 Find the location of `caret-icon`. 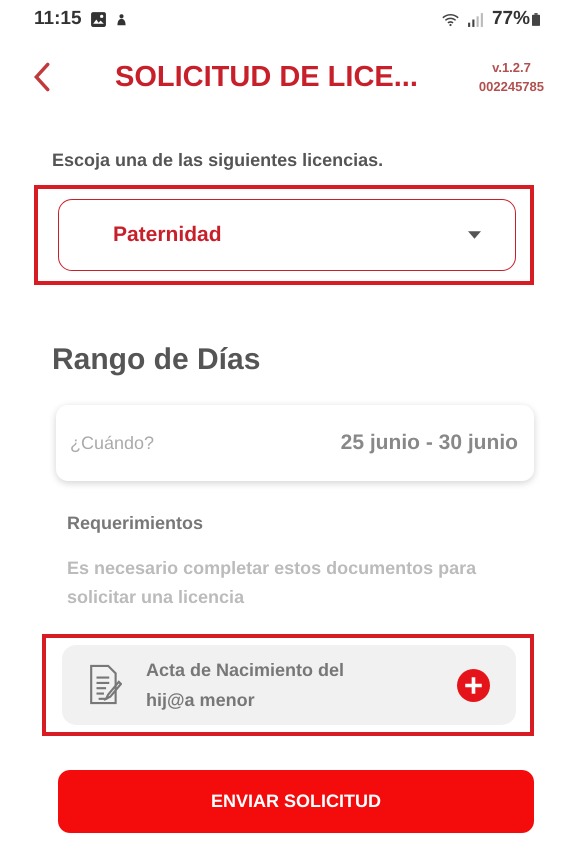

caret-icon is located at coordinates (474, 235).